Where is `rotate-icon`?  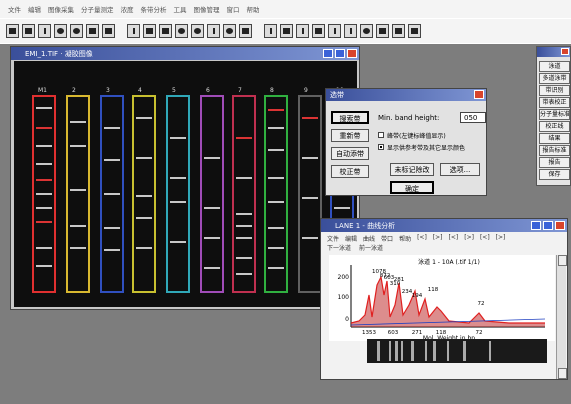
rotate-icon is located at coordinates (197, 31).